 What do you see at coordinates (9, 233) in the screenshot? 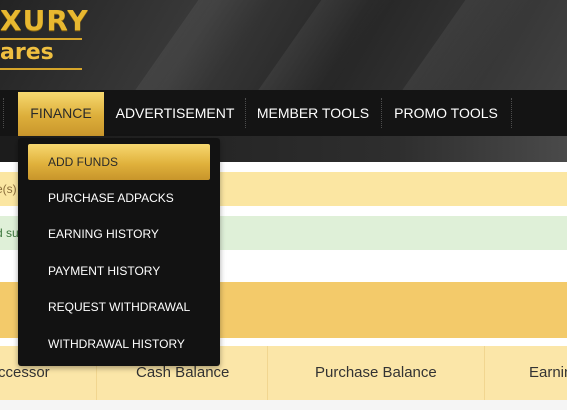
I see `success-alert-text: d su` at bounding box center [9, 233].